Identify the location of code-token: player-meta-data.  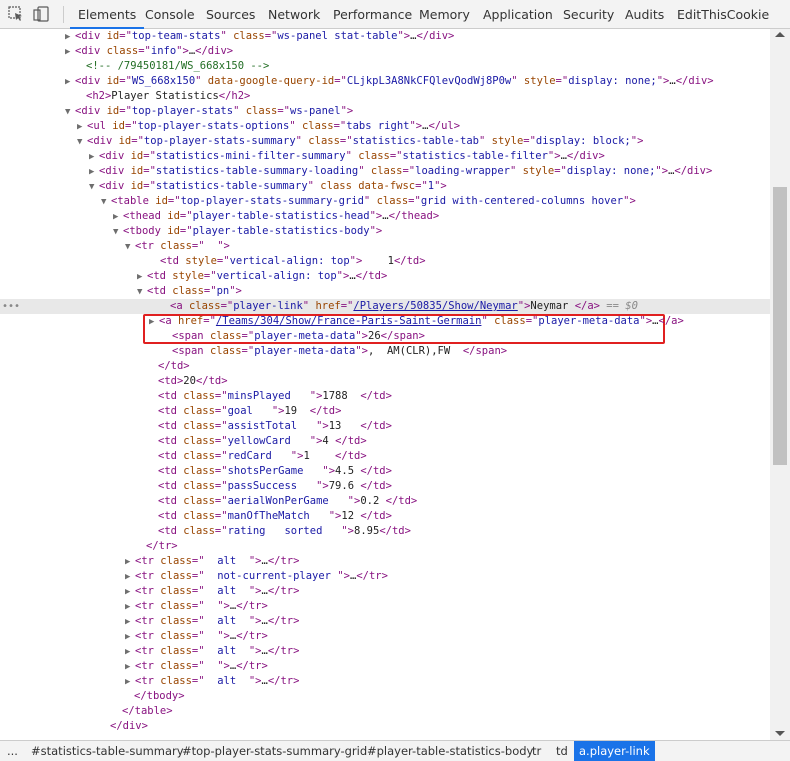
(589, 321).